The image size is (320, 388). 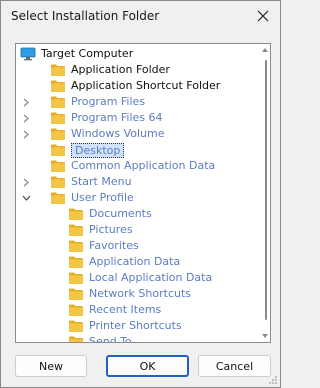 I want to click on tree-item-label: Program Files, so click(x=108, y=101).